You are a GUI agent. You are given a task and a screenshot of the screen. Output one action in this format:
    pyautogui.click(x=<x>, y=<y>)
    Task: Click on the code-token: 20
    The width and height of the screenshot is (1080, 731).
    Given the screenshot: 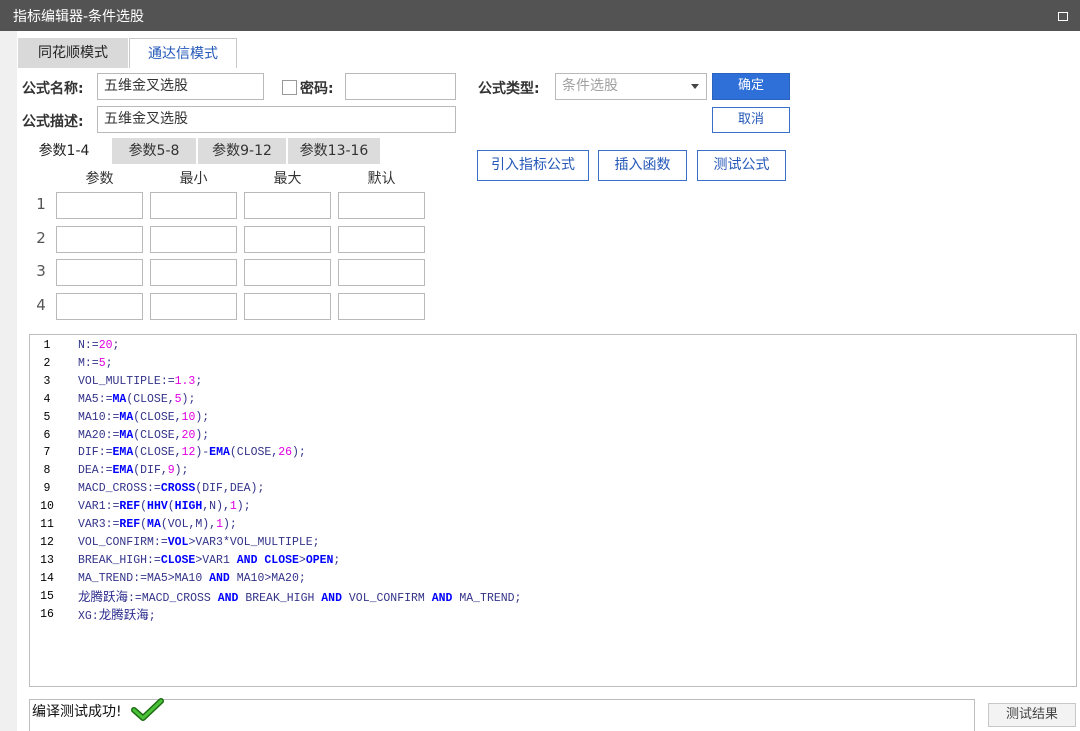 What is the action you would take?
    pyautogui.click(x=105, y=345)
    